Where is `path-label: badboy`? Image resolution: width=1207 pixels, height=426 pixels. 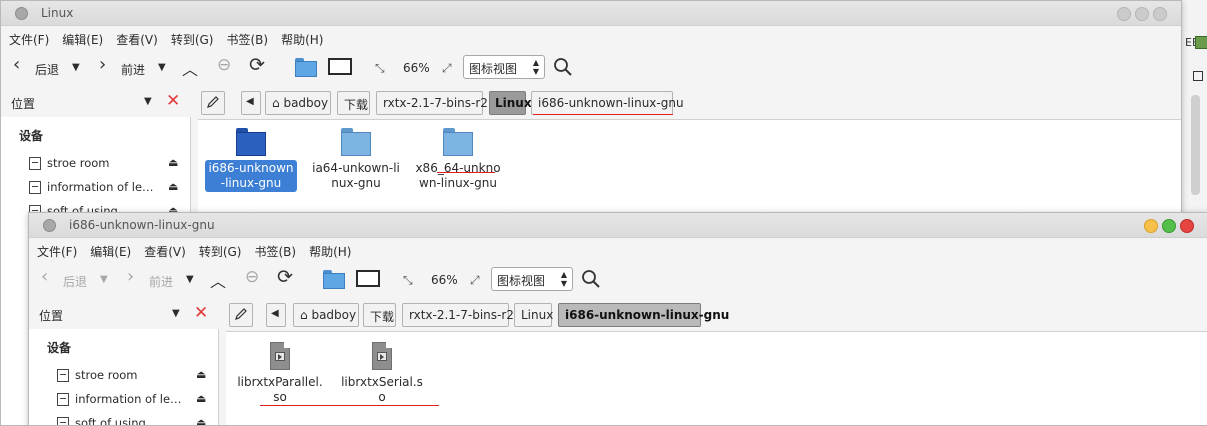
path-label: badboy is located at coordinates (306, 103).